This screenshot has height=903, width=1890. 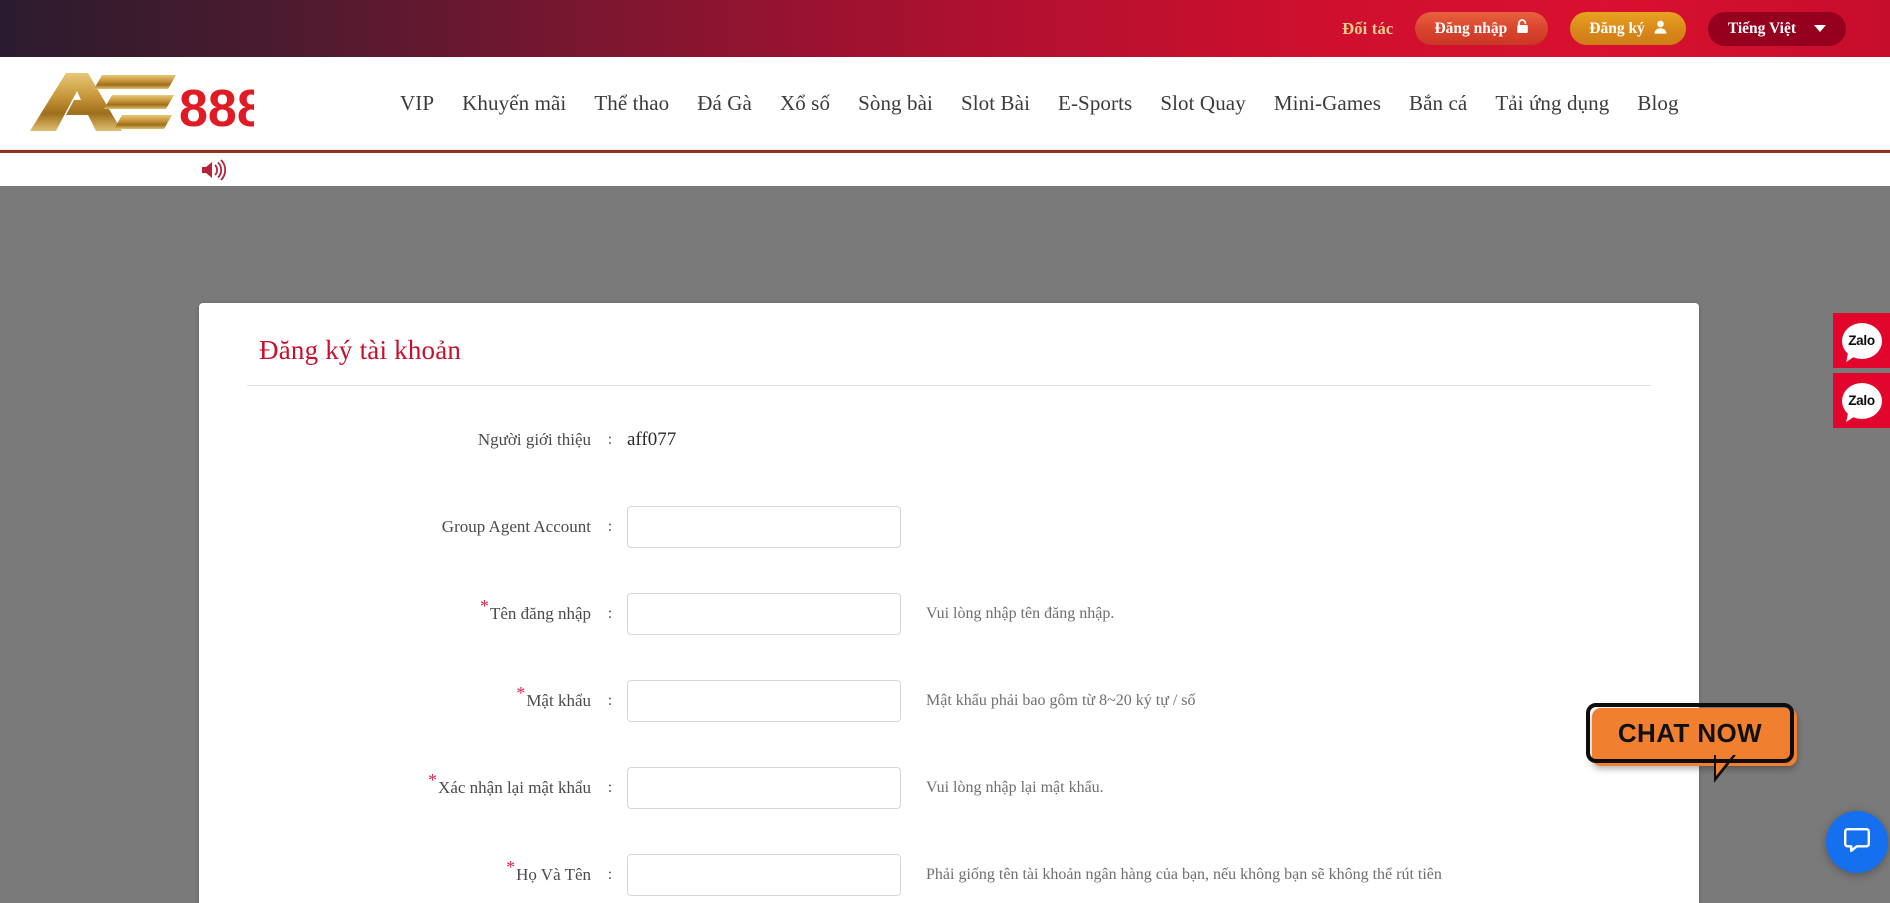 What do you see at coordinates (724, 103) in the screenshot?
I see `nav-item-da-ga: Đá Gà` at bounding box center [724, 103].